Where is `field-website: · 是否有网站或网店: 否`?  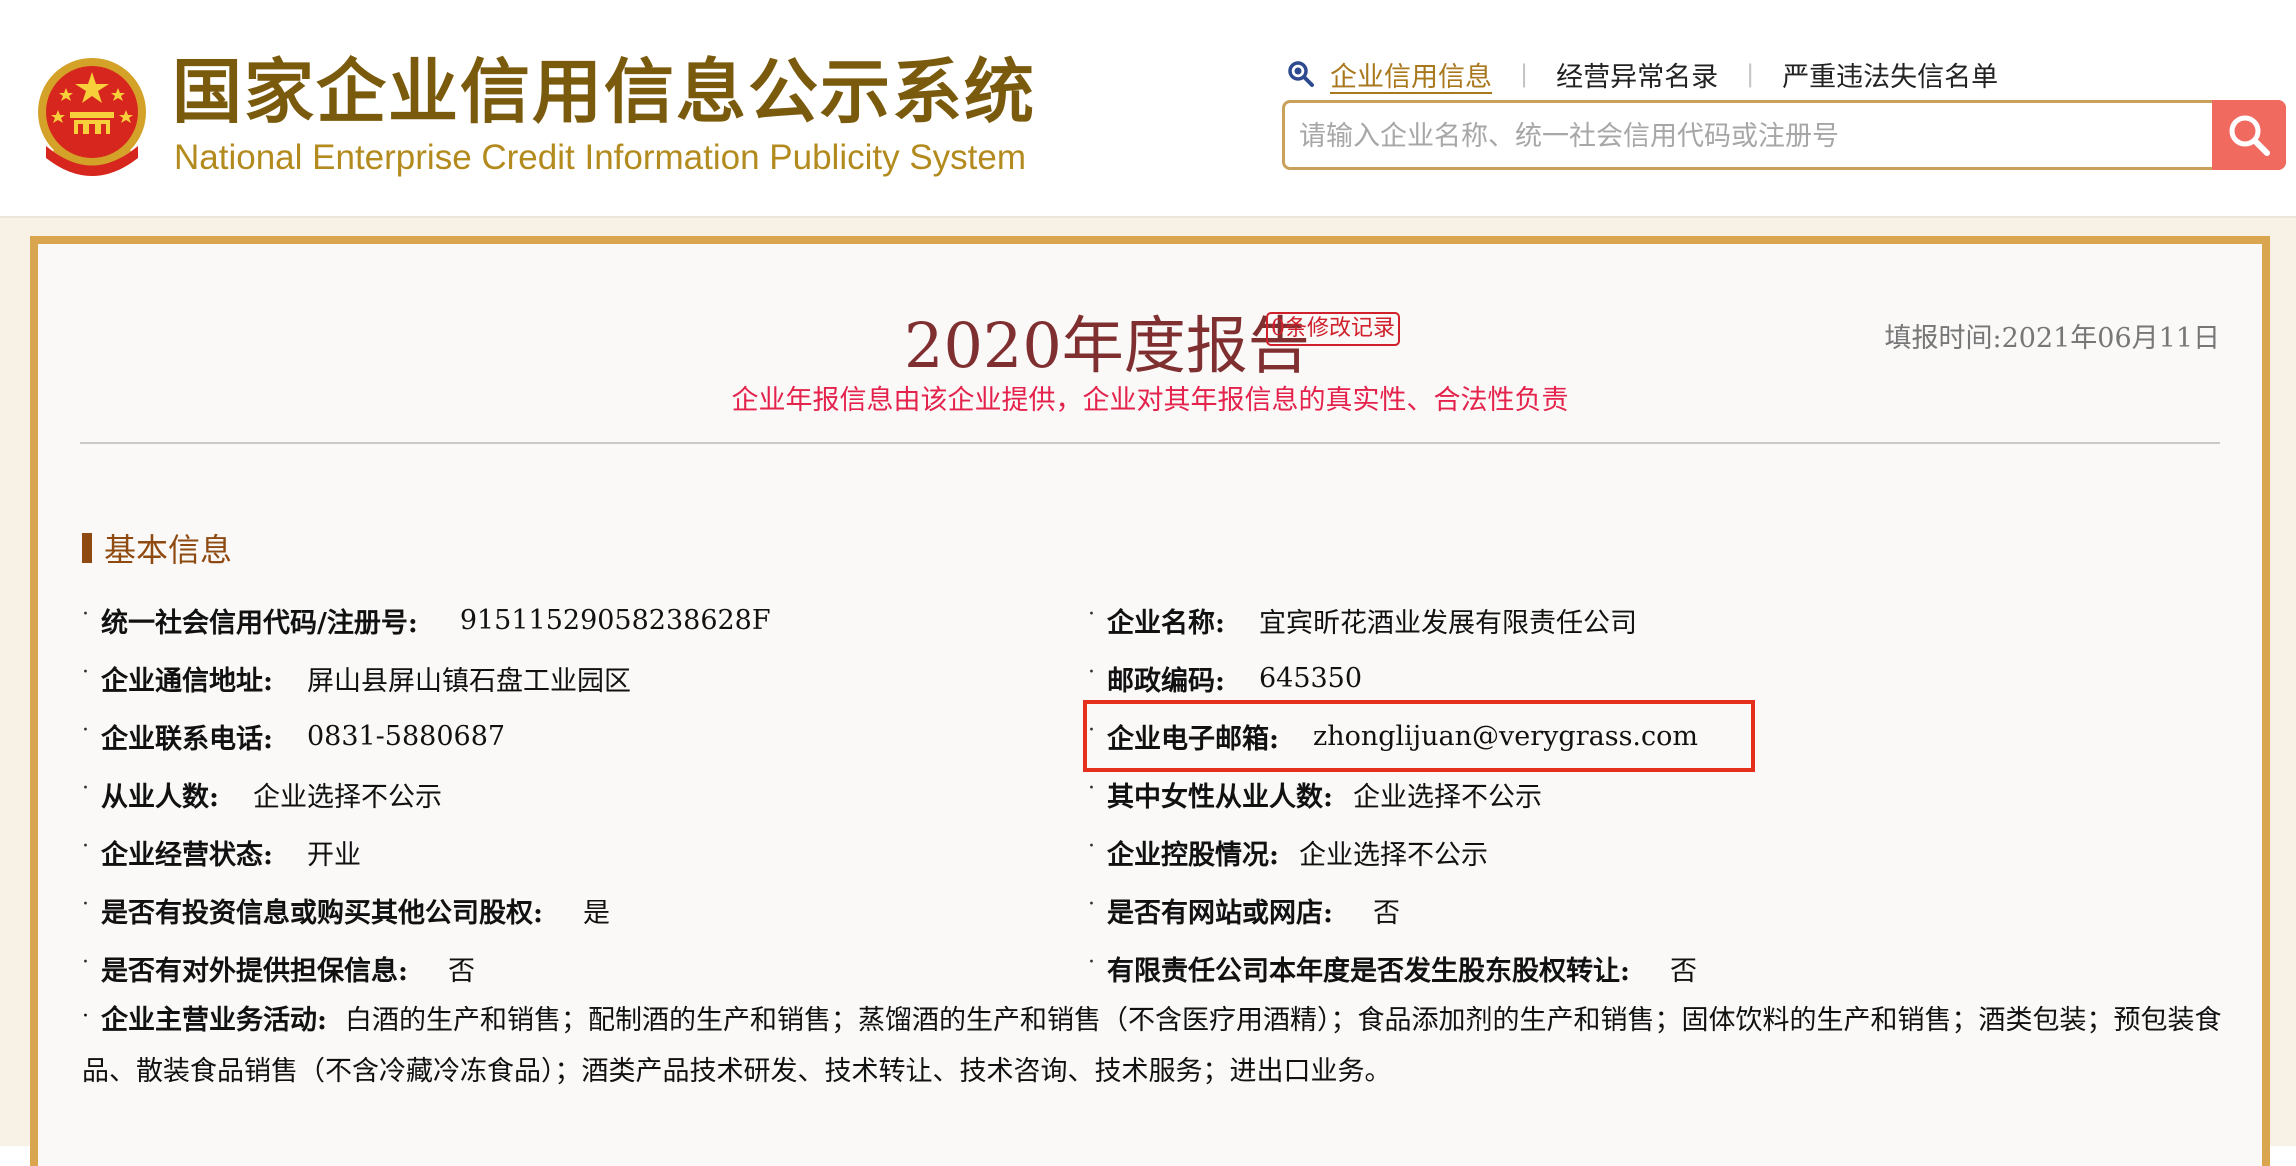 field-website: · 是否有网站或网店: 否 is located at coordinates (1244, 910).